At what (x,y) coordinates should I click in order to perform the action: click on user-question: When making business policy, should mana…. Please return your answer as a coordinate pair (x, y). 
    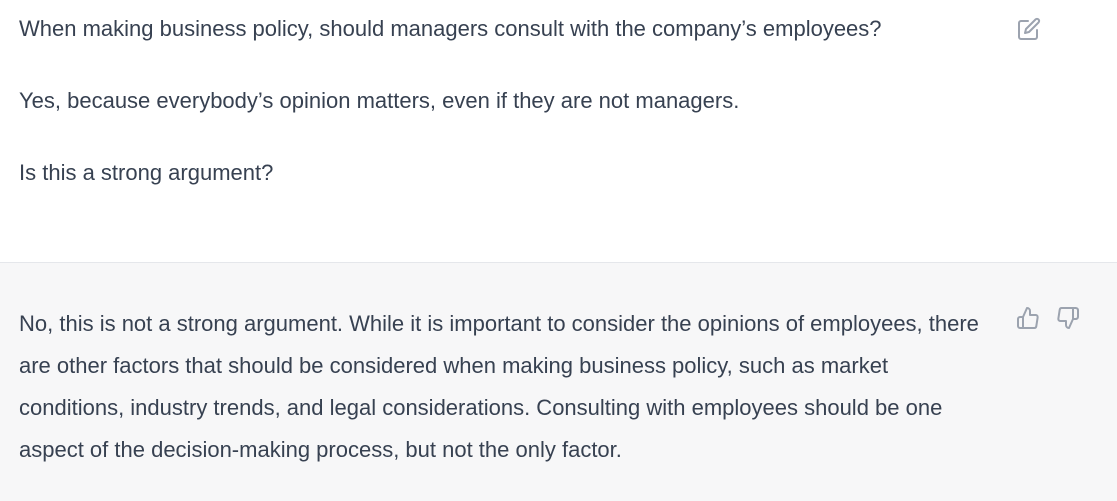
    Looking at the image, I should click on (450, 28).